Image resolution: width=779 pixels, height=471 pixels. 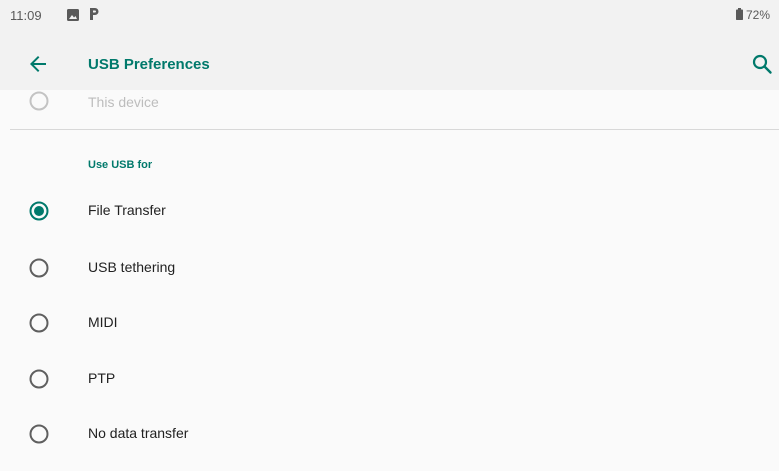 I want to click on search-icon, so click(x=762, y=64).